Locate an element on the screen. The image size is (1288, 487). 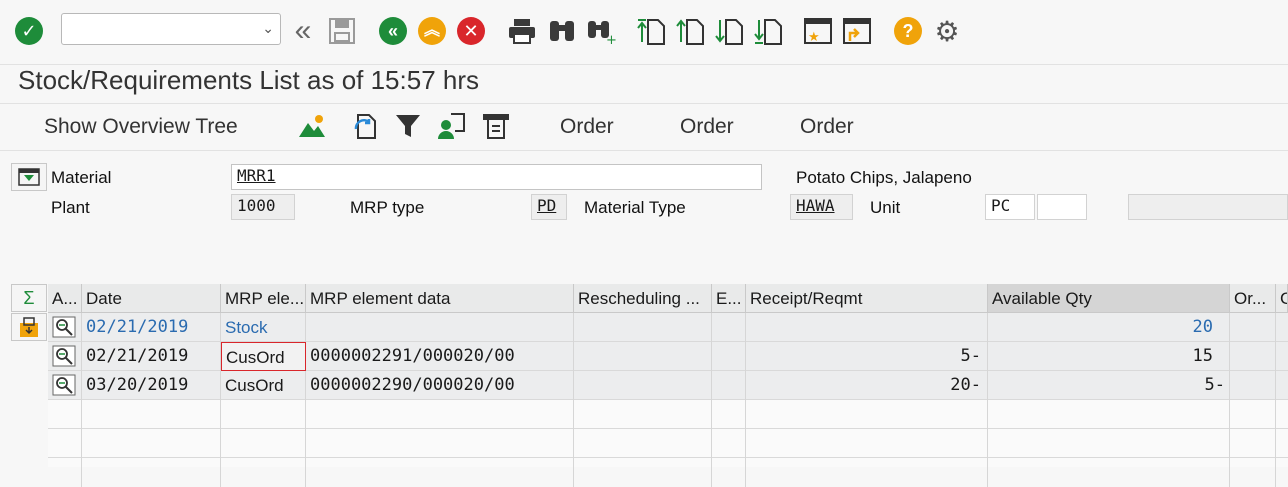
landscape-icon is located at coordinates (312, 126).